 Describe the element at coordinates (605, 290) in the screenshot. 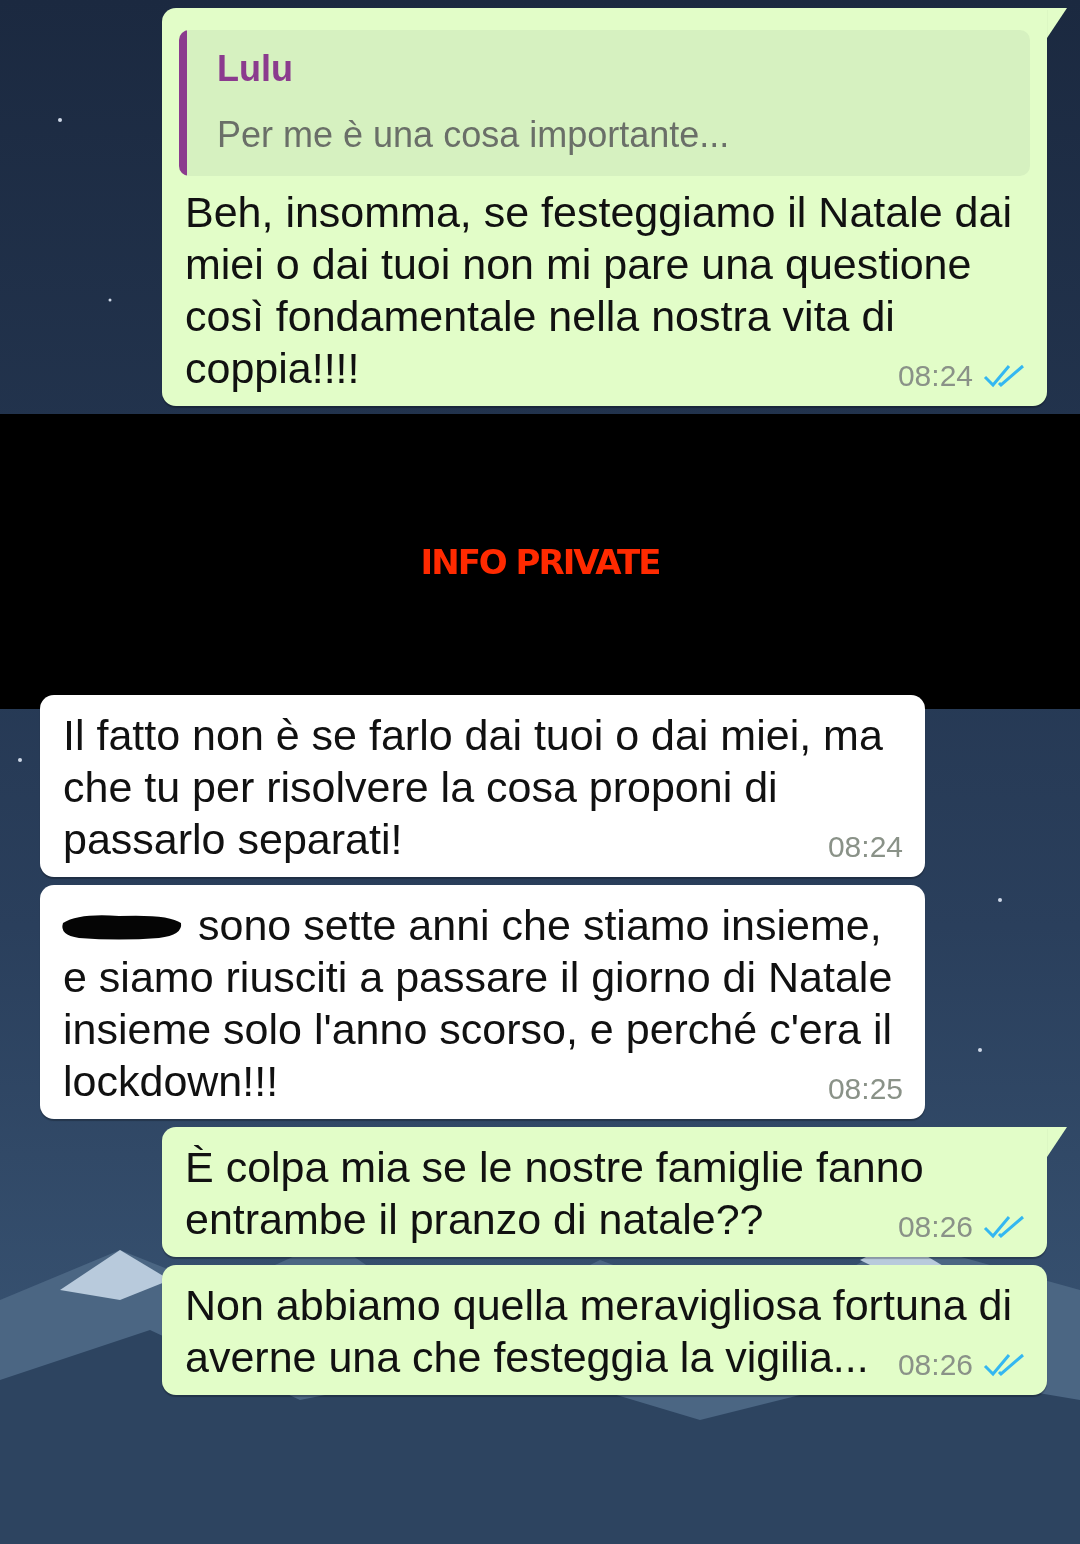

I see `message-text: Beh, insomma, se festeggiamo il Natale dai miei o dai tuoi non mi pare una questione così fondamentale nella nostra vita di coppia!!!! 08:24` at that location.